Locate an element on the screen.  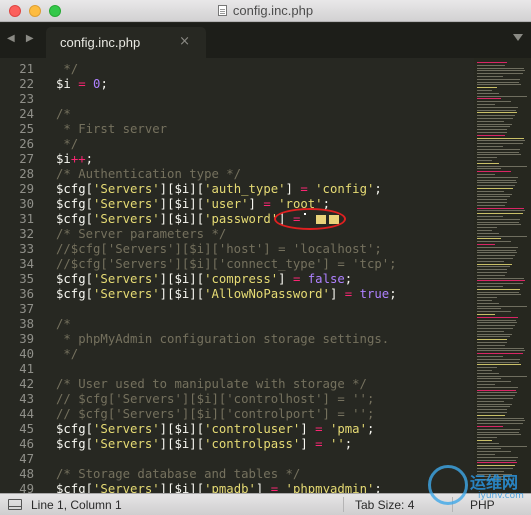
panel-toggle-icon is located at coordinates (15, 504).